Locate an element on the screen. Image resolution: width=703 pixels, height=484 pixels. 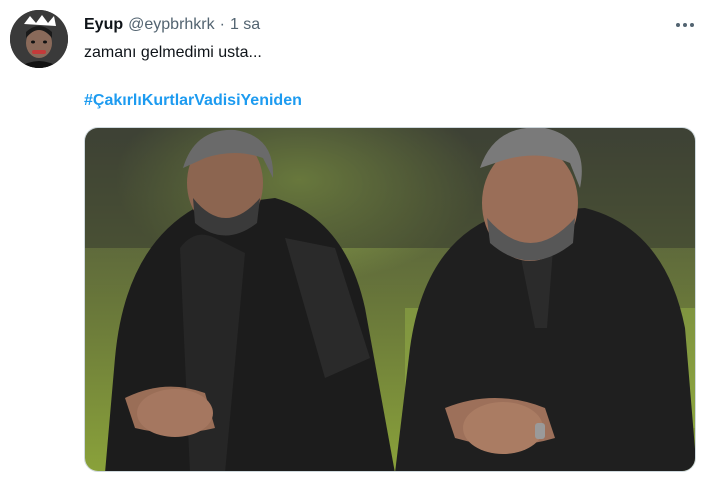
more-options-button is located at coordinates (685, 25).